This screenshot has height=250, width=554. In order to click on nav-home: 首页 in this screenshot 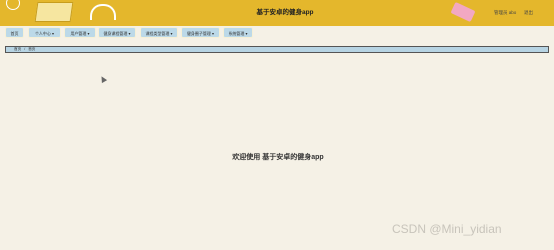, I will do `click(14, 32)`.